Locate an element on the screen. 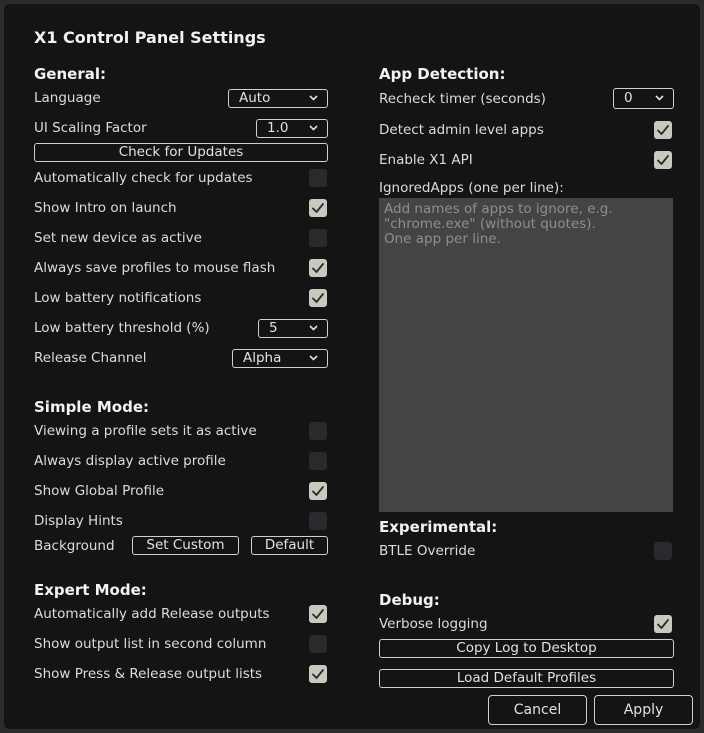 The height and width of the screenshot is (733, 704). save-profiles-label: Always save profiles to mouse flash is located at coordinates (155, 268).